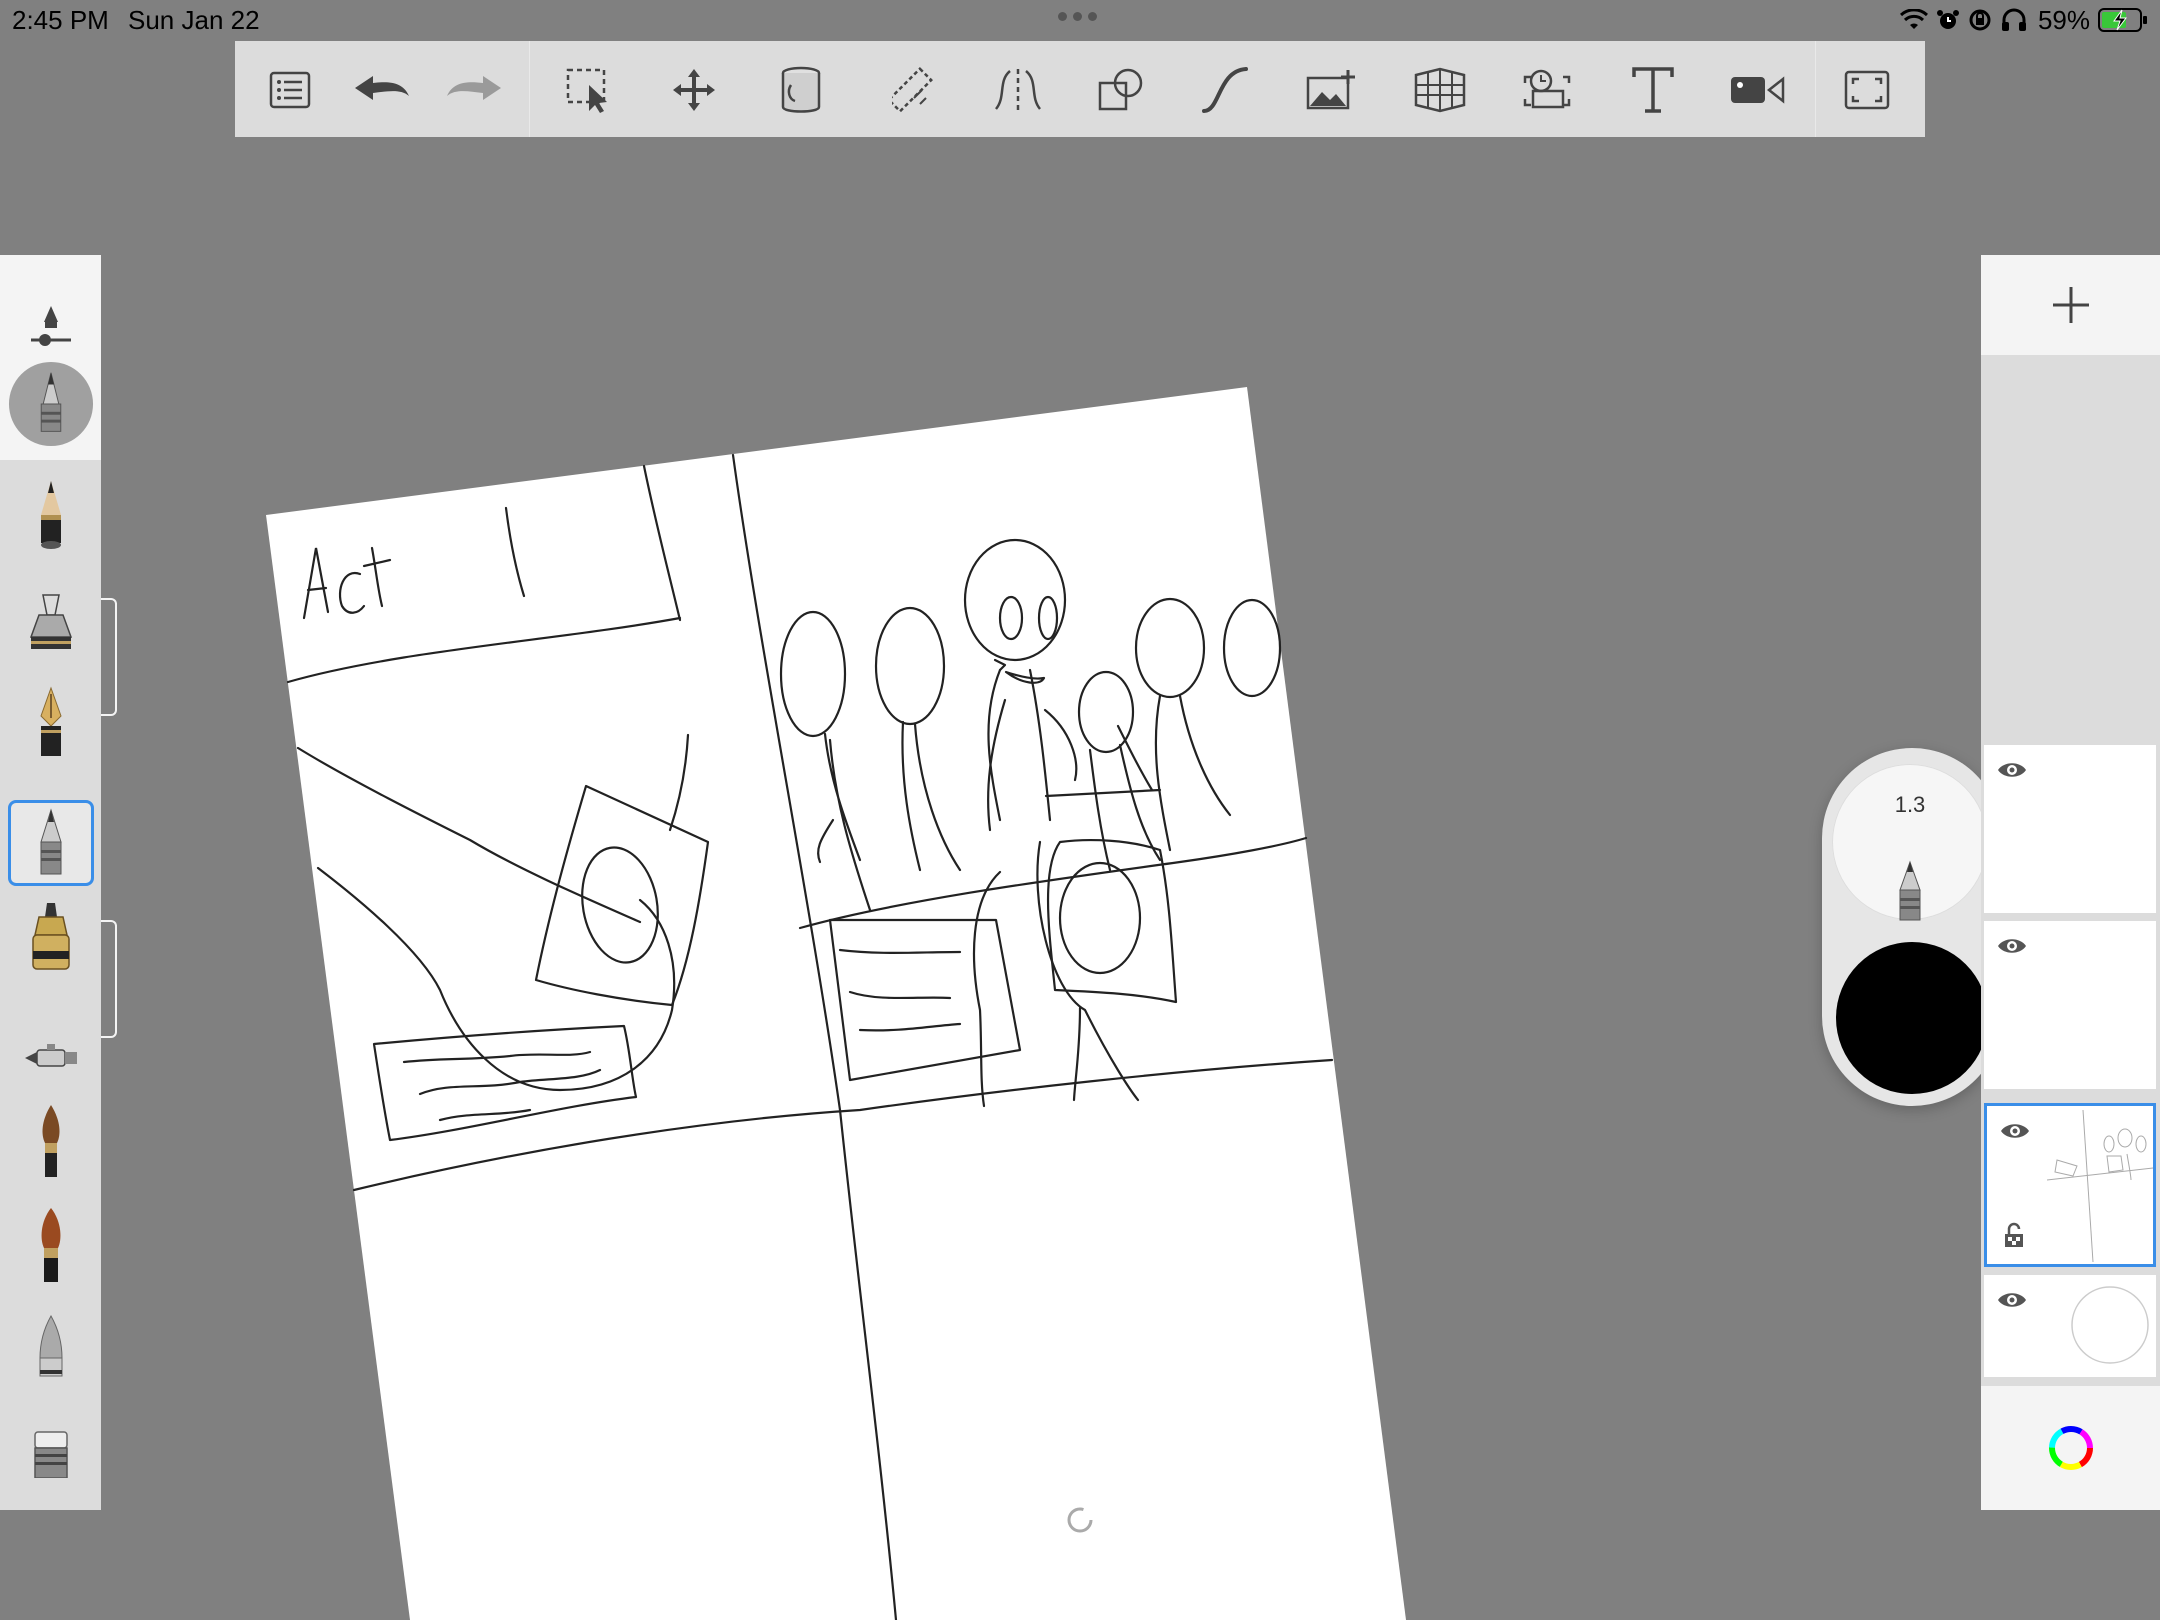  I want to click on current-brush-preview, so click(51, 404).